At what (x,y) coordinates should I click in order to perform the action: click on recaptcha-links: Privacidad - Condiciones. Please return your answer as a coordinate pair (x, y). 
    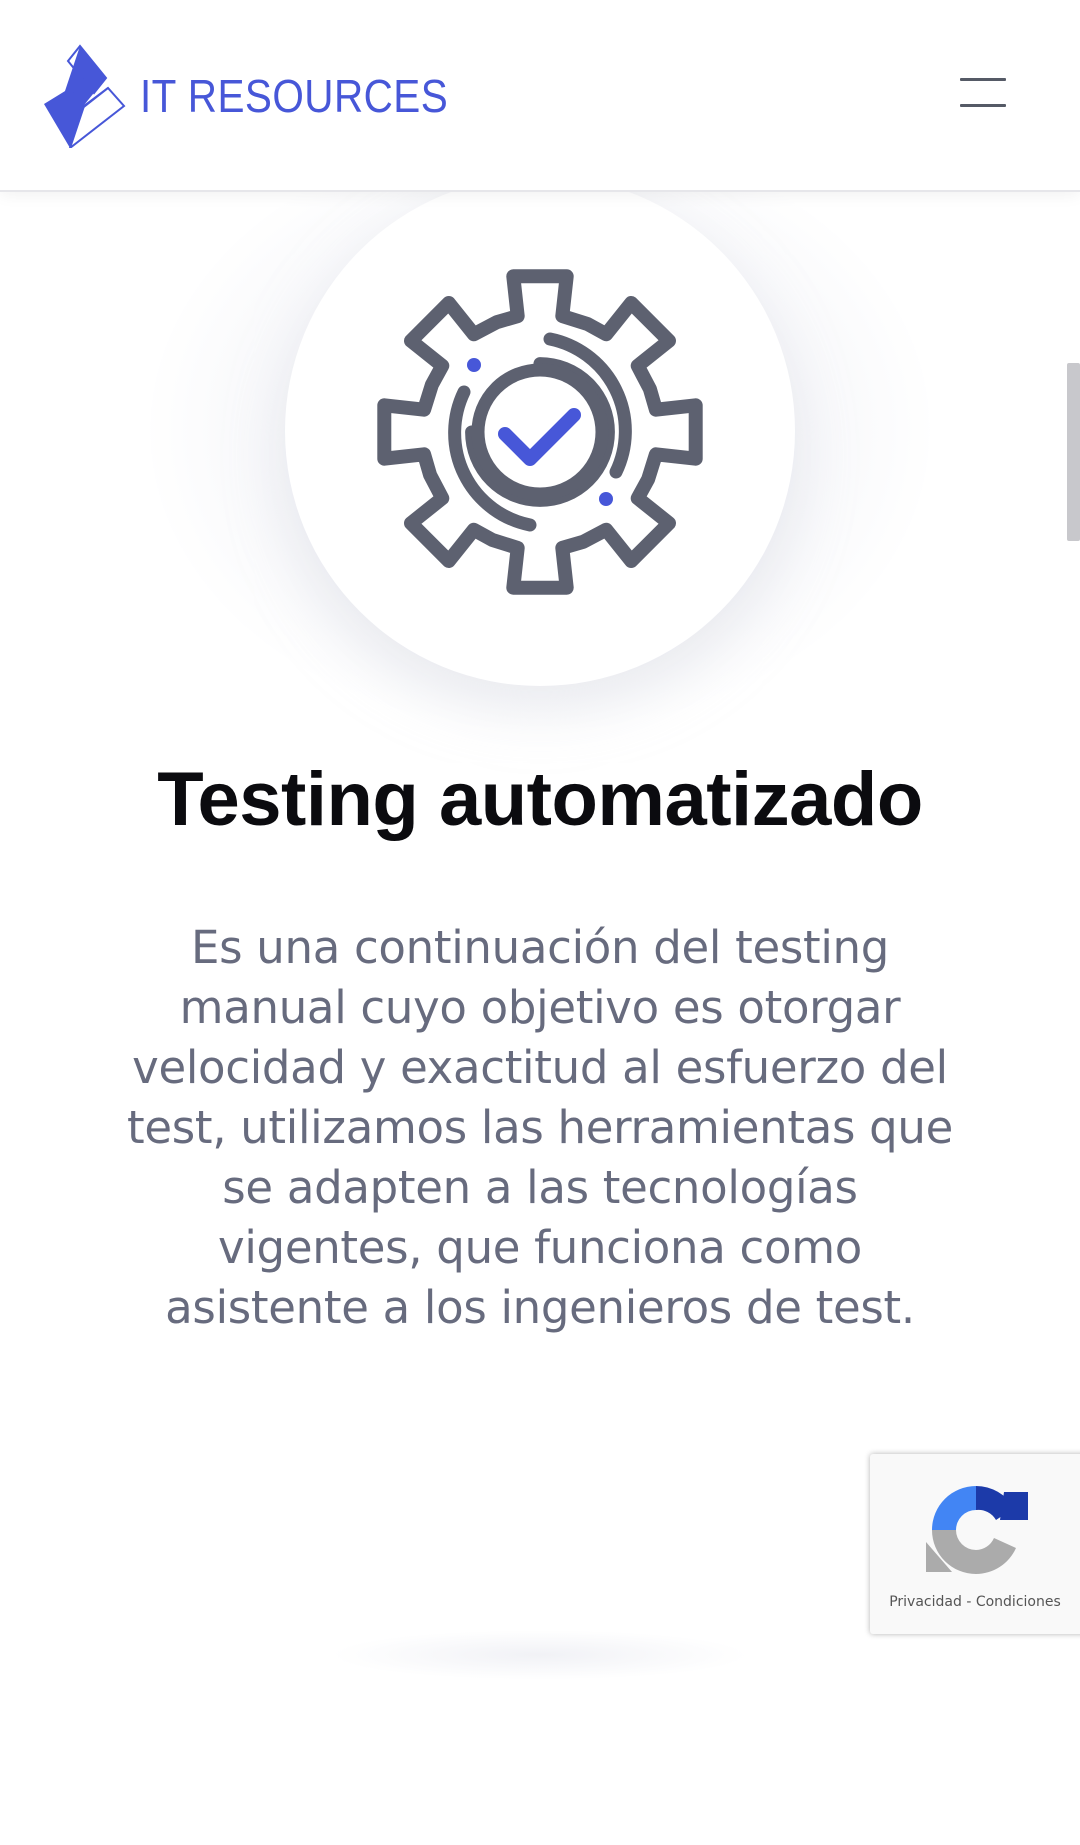
    Looking at the image, I should click on (975, 1602).